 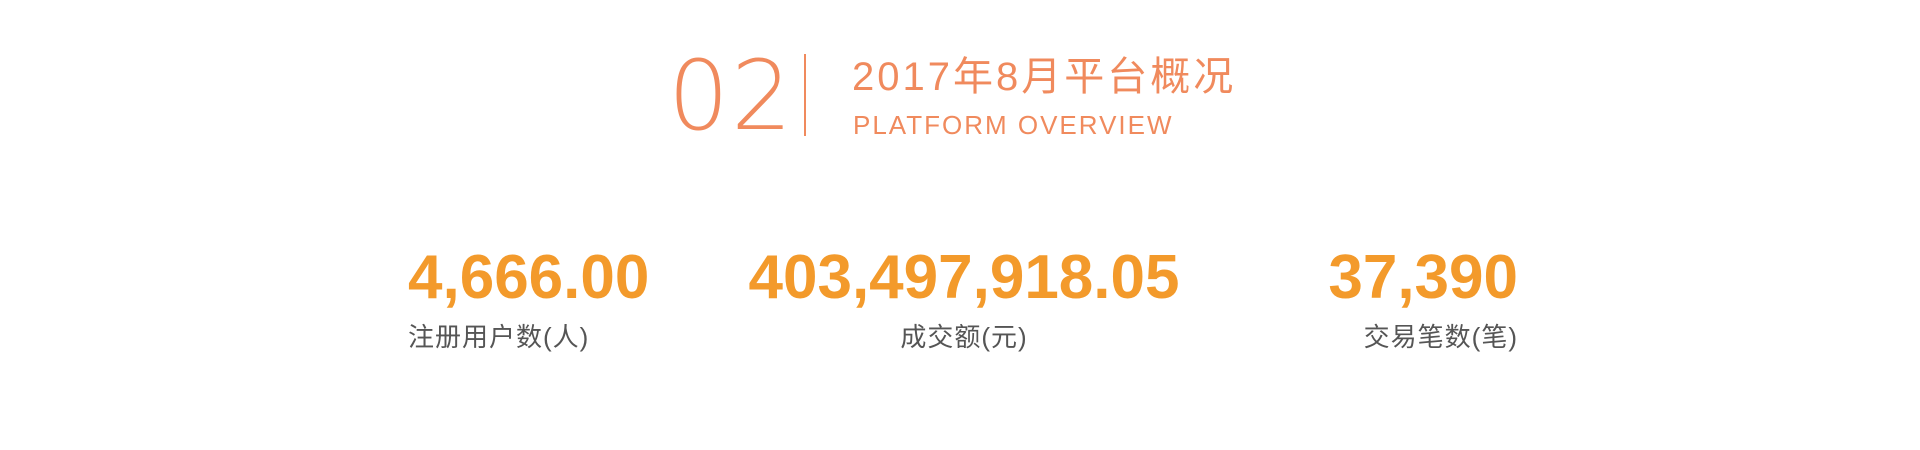 I want to click on stat-label: 交易笔数(笔), so click(x=1440, y=337).